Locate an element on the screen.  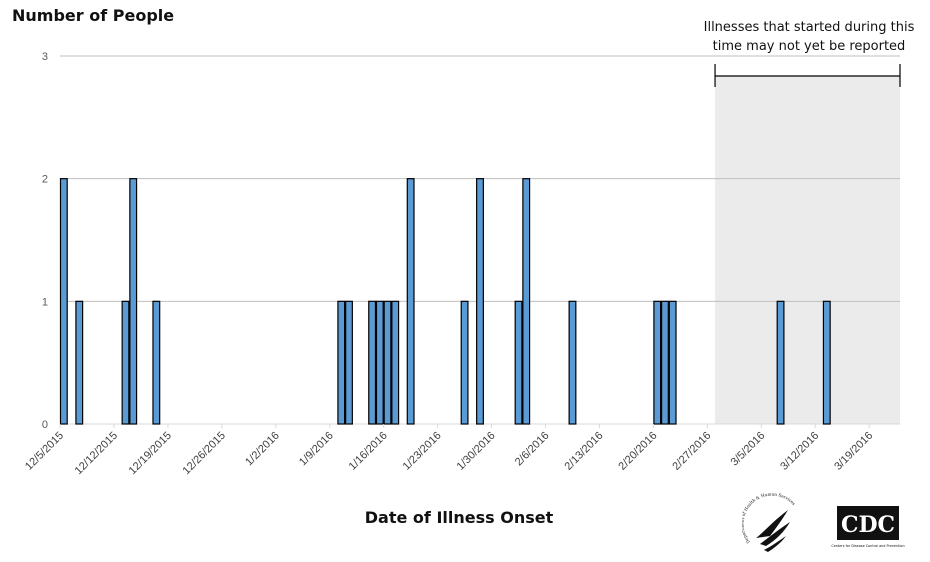
x-tick-label: 1/30/2016 is located at coordinates (476, 451).